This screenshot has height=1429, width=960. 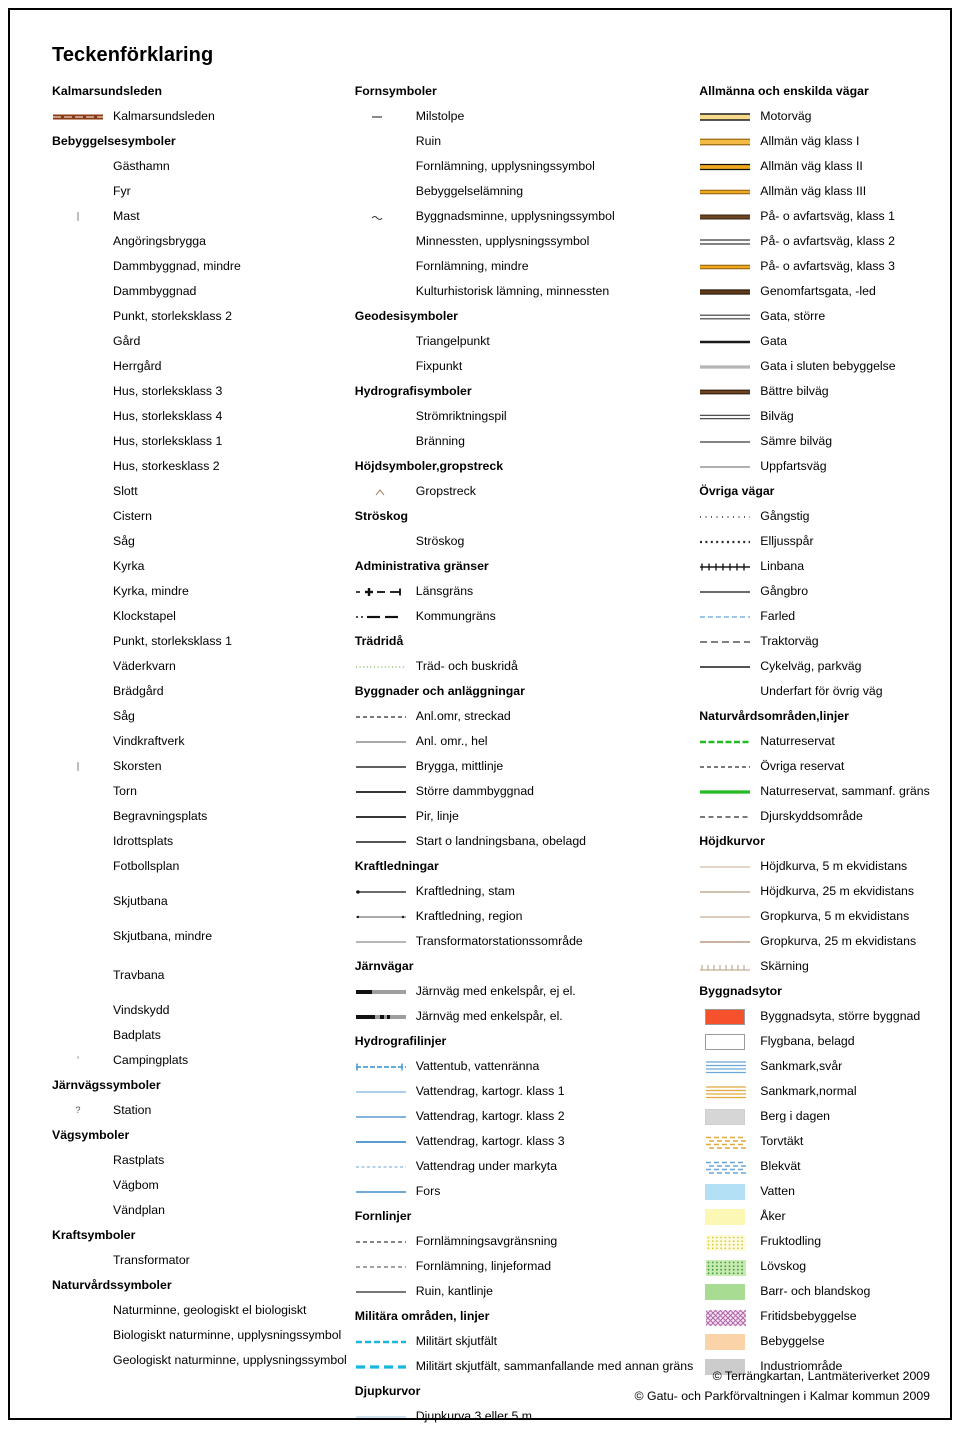 I want to click on point-mast-icon: ∣, so click(x=78, y=216).